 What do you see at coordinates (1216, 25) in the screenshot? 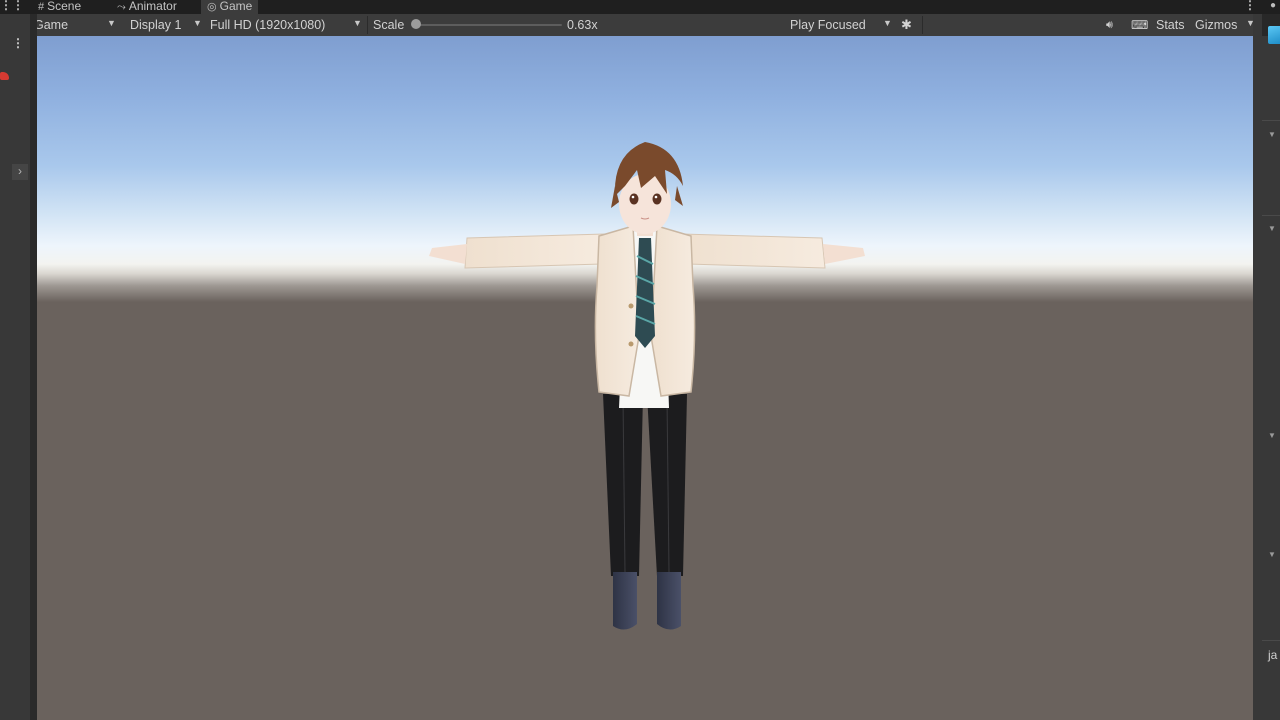
I see `gizmos-button: Gizmos` at bounding box center [1216, 25].